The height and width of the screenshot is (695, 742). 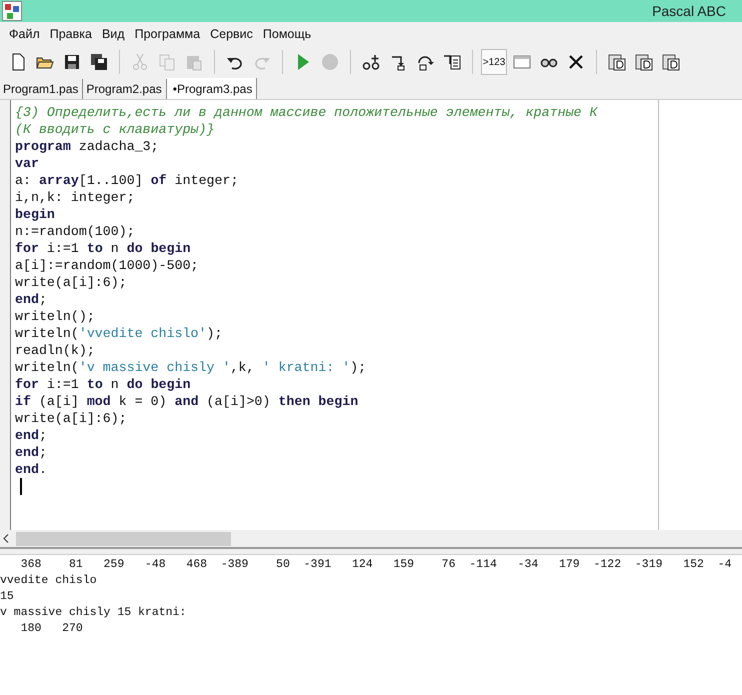 What do you see at coordinates (35, 214) in the screenshot?
I see `code-keyword: begin` at bounding box center [35, 214].